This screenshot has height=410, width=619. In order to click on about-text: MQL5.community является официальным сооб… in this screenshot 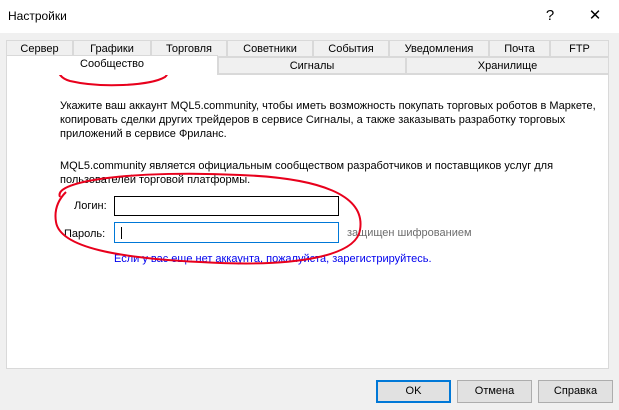, I will do `click(330, 173)`.